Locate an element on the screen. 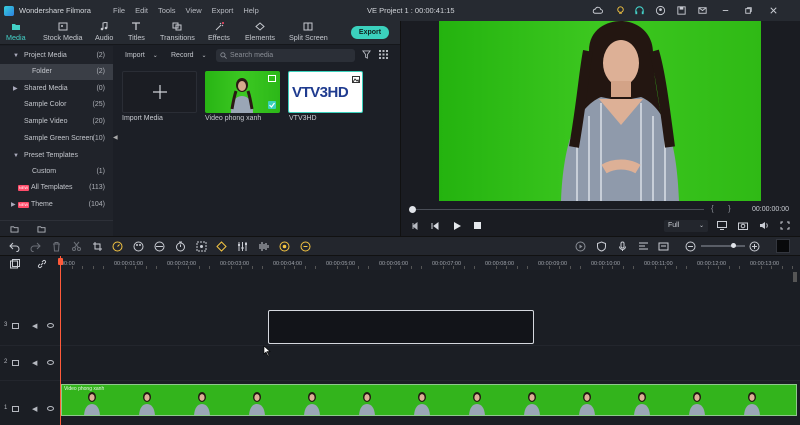  shield-icon is located at coordinates (601, 246).